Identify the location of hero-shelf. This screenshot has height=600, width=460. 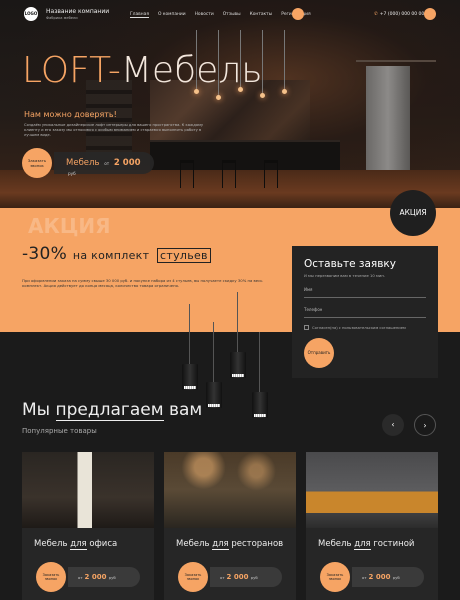
(396, 61).